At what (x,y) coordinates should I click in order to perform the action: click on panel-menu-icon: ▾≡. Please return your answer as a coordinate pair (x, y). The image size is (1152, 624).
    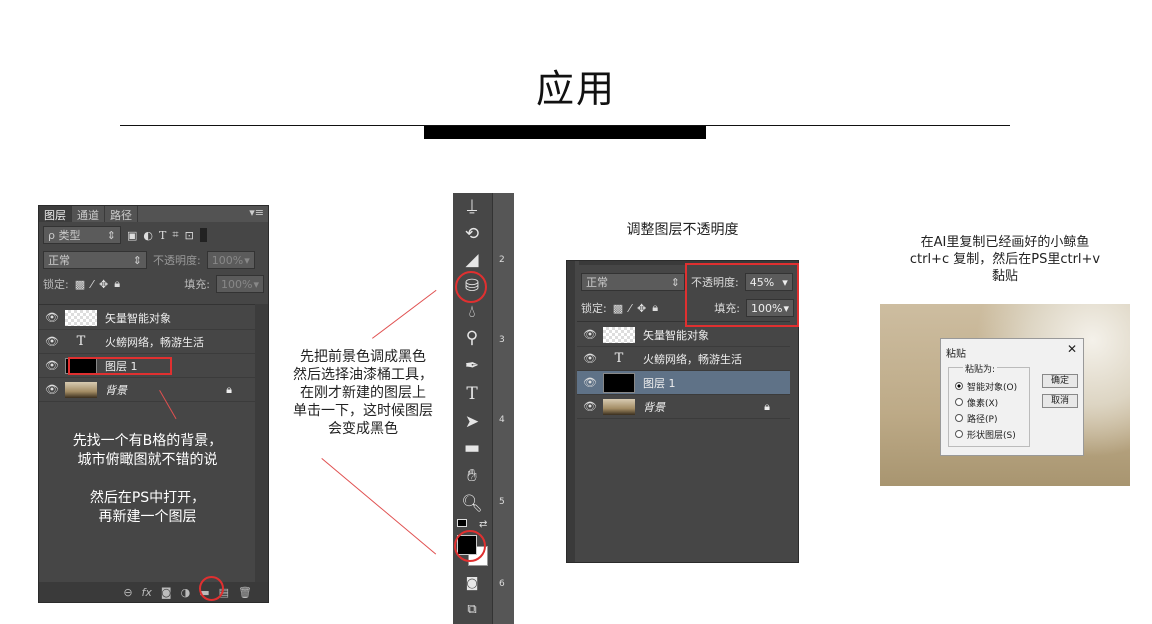
    Looking at the image, I should click on (258, 214).